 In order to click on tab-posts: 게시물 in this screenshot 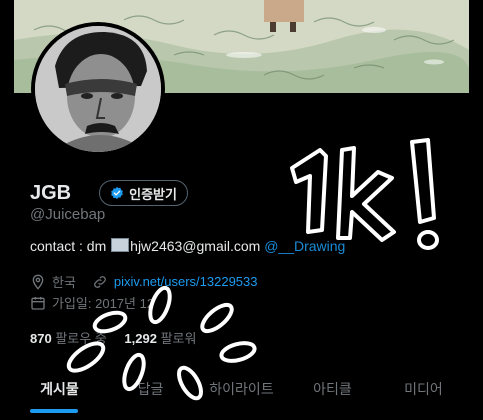, I will do `click(59, 392)`.